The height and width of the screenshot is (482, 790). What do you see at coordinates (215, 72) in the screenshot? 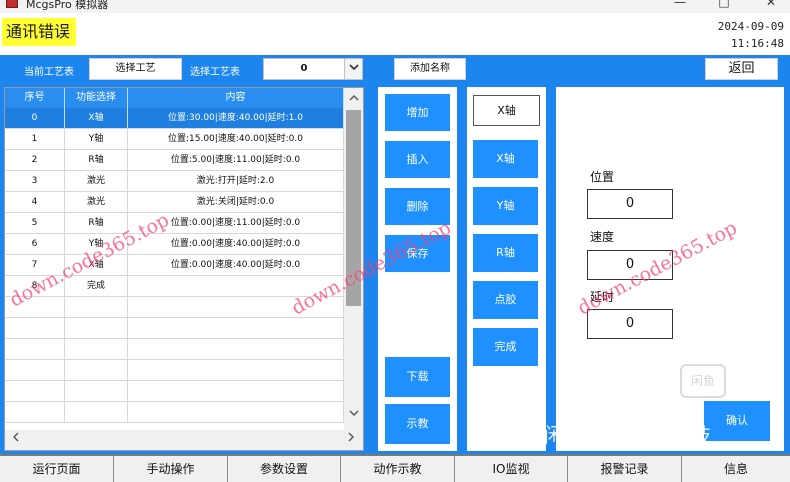
I see `select-table-label: 选择工艺表` at bounding box center [215, 72].